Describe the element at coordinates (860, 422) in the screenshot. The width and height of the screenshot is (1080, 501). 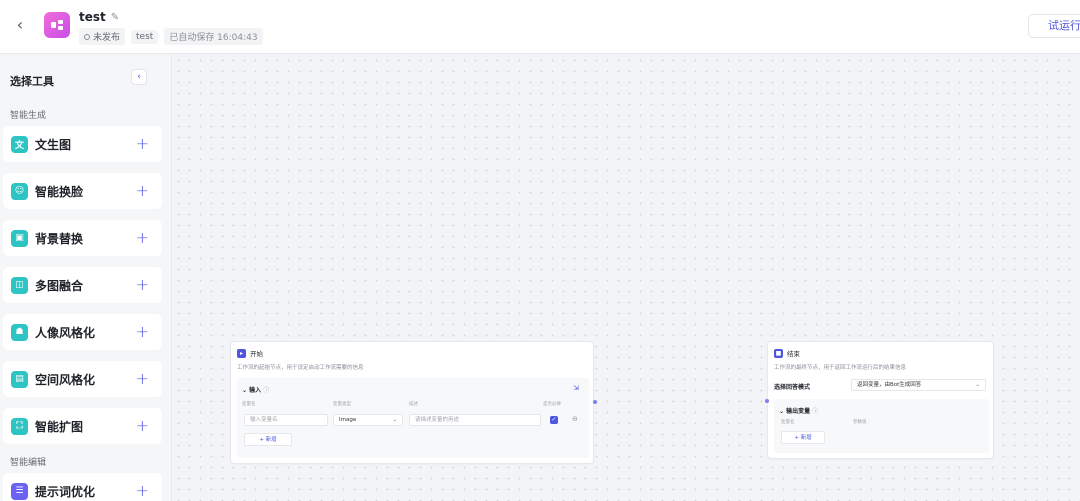
I see `column-header-param-value: 参数值` at that location.